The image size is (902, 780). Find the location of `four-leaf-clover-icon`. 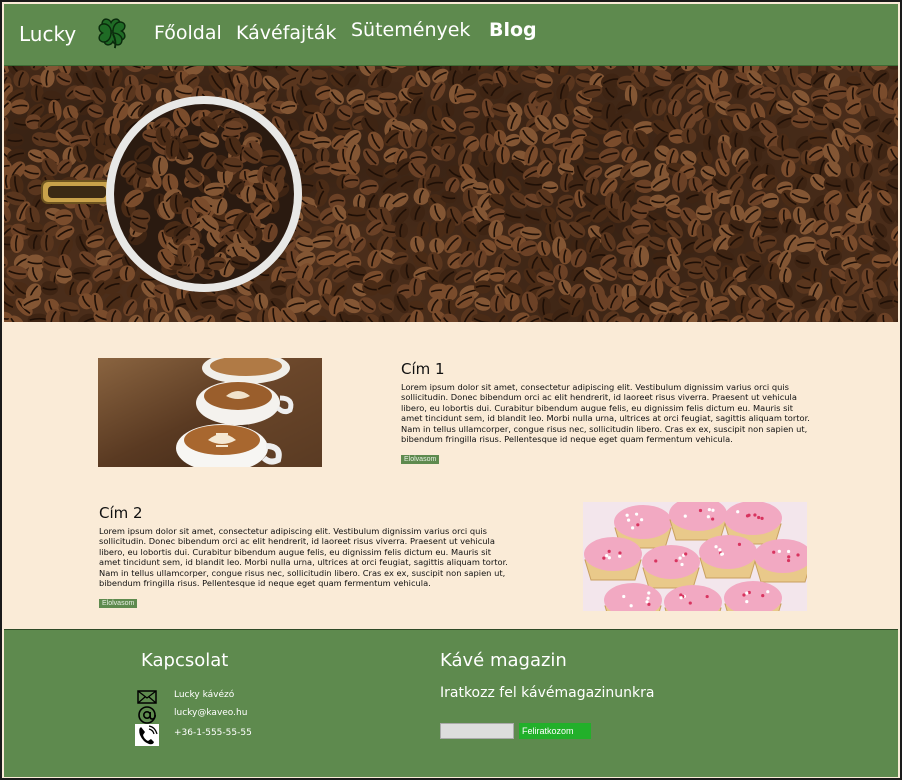

four-leaf-clover-icon is located at coordinates (112, 32).